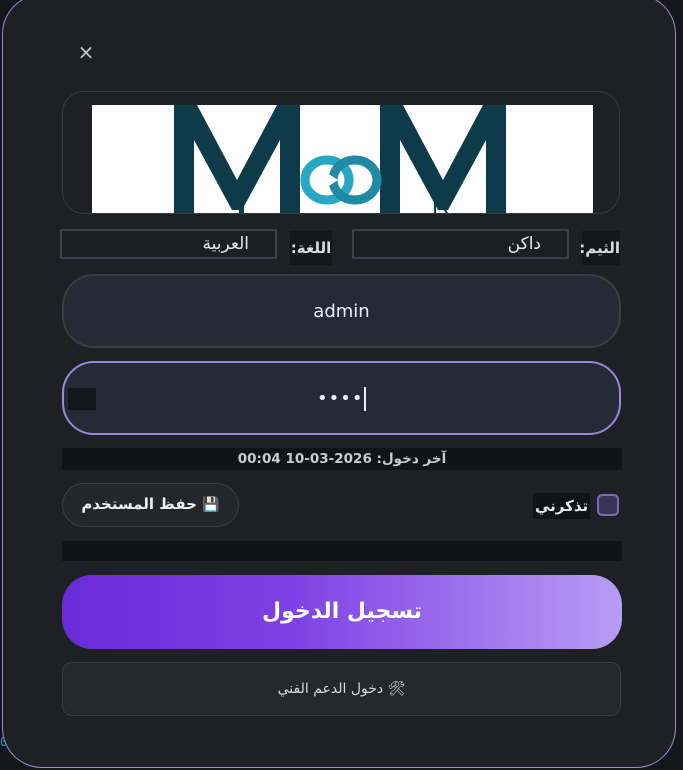 Image resolution: width=683 pixels, height=770 pixels. What do you see at coordinates (562, 506) in the screenshot?
I see `remember-me-label: تذكرني` at bounding box center [562, 506].